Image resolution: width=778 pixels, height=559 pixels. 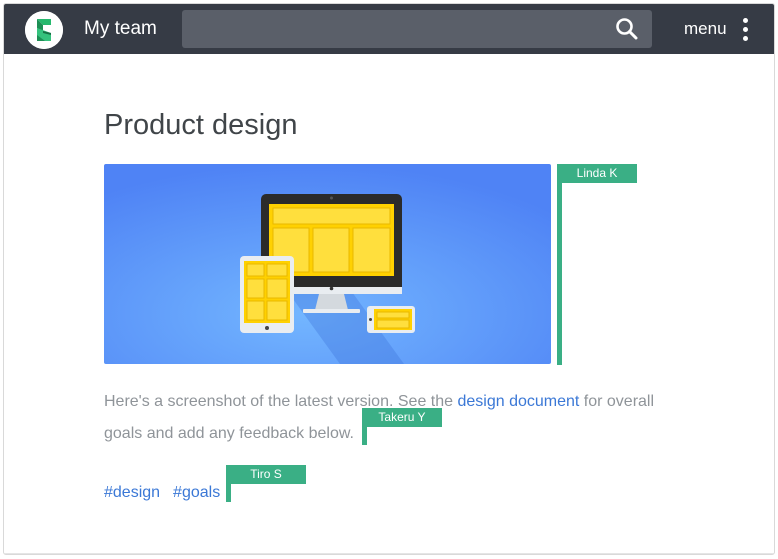 I want to click on divider, so click(x=389, y=553).